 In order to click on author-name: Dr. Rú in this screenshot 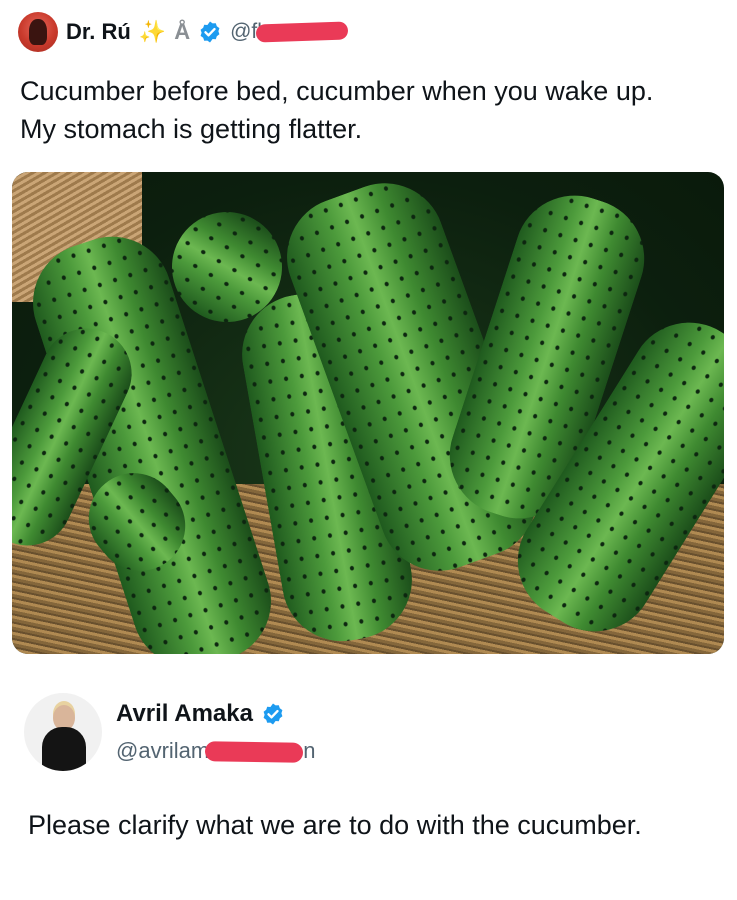, I will do `click(98, 32)`.